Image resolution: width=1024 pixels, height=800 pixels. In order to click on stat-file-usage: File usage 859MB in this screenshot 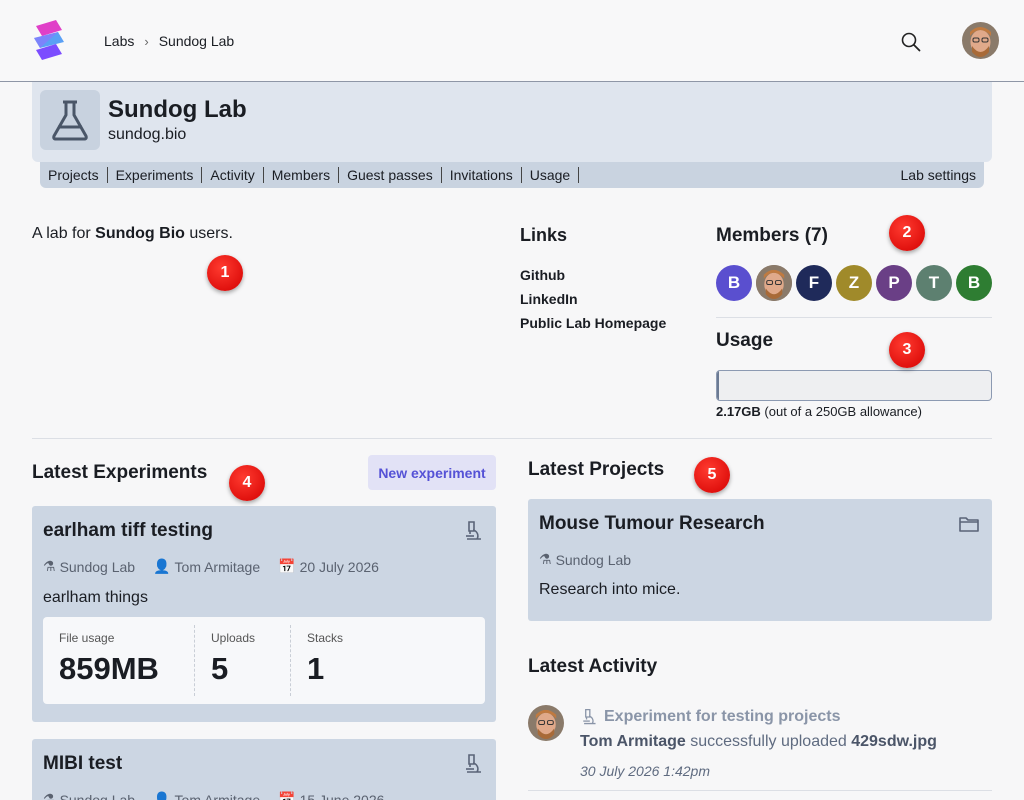, I will do `click(119, 660)`.